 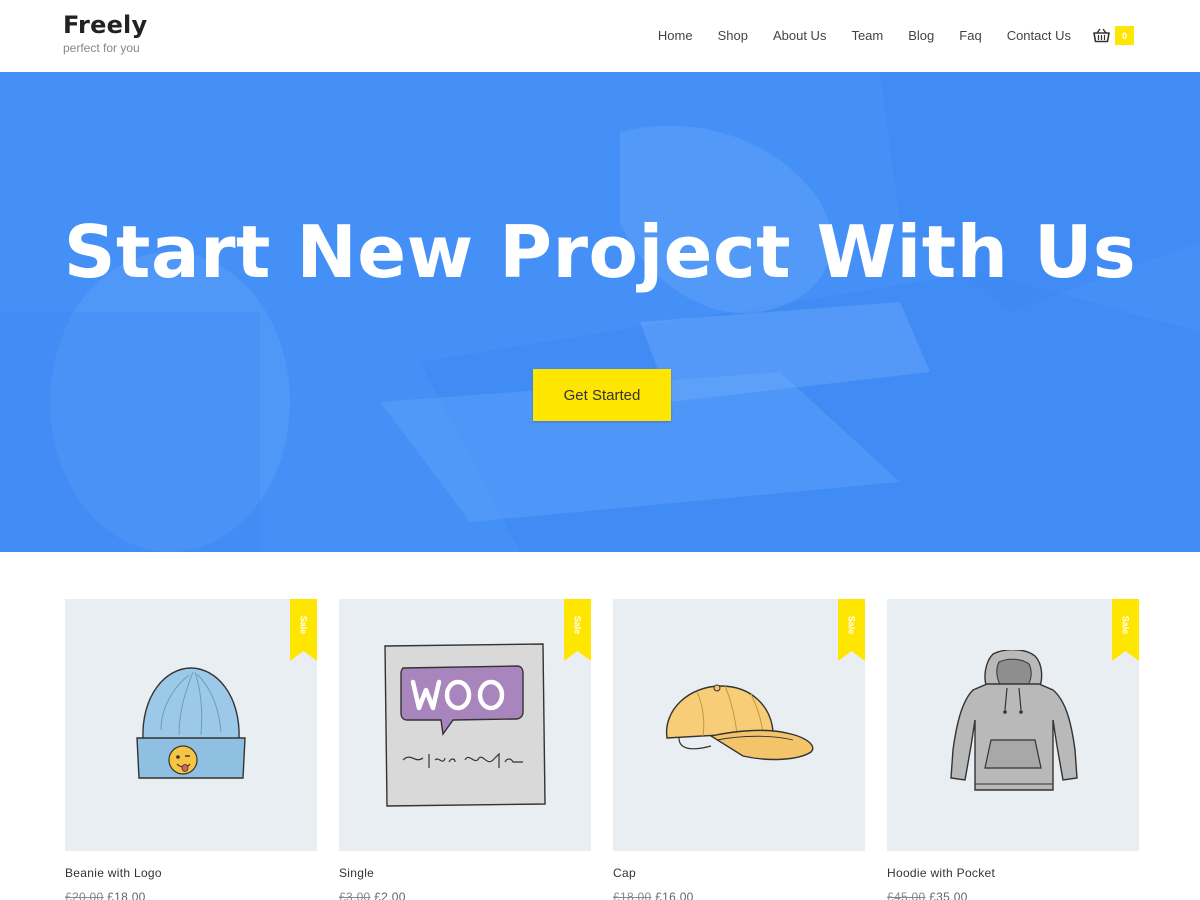 I want to click on price-old: £20.00, so click(x=84, y=895).